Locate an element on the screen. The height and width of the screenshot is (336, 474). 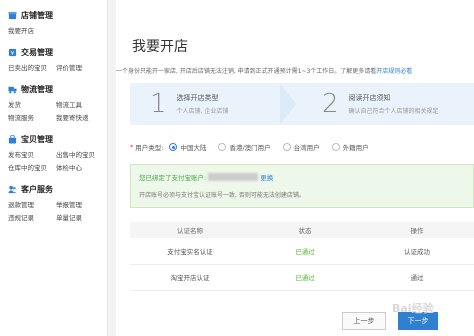
sidebar-link-ship: 发货 is located at coordinates (32, 104).